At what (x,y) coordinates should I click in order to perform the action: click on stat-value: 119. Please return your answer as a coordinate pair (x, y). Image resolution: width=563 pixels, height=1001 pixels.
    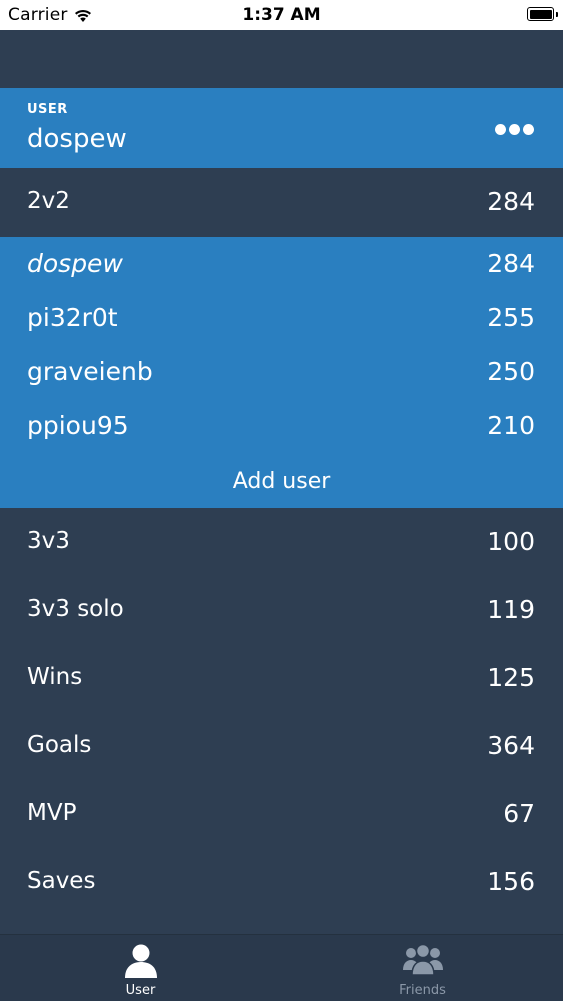
    Looking at the image, I should click on (511, 609).